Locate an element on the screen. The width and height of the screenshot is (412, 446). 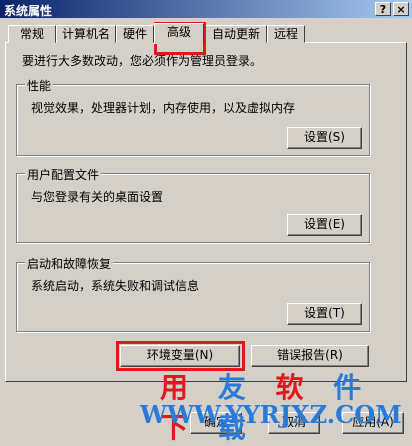
help-button: ? is located at coordinates (383, 9).